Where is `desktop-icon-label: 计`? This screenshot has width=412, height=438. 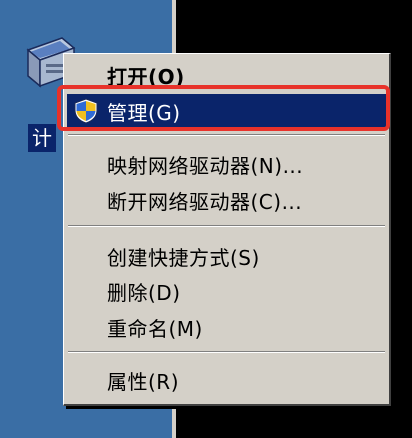
desktop-icon-label: 计 is located at coordinates (42, 138).